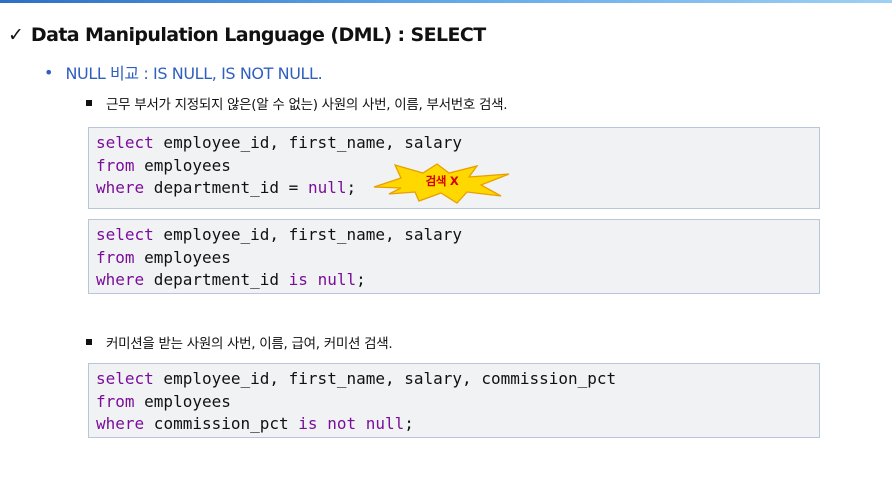  Describe the element at coordinates (226, 187) in the screenshot. I see `code-text: department_id =` at that location.